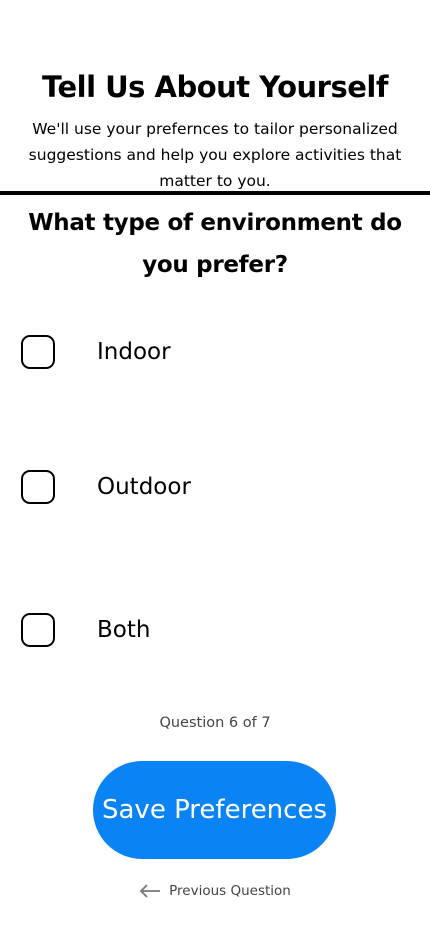  Describe the element at coordinates (96, 352) in the screenshot. I see `option-indoor: Indoor` at that location.